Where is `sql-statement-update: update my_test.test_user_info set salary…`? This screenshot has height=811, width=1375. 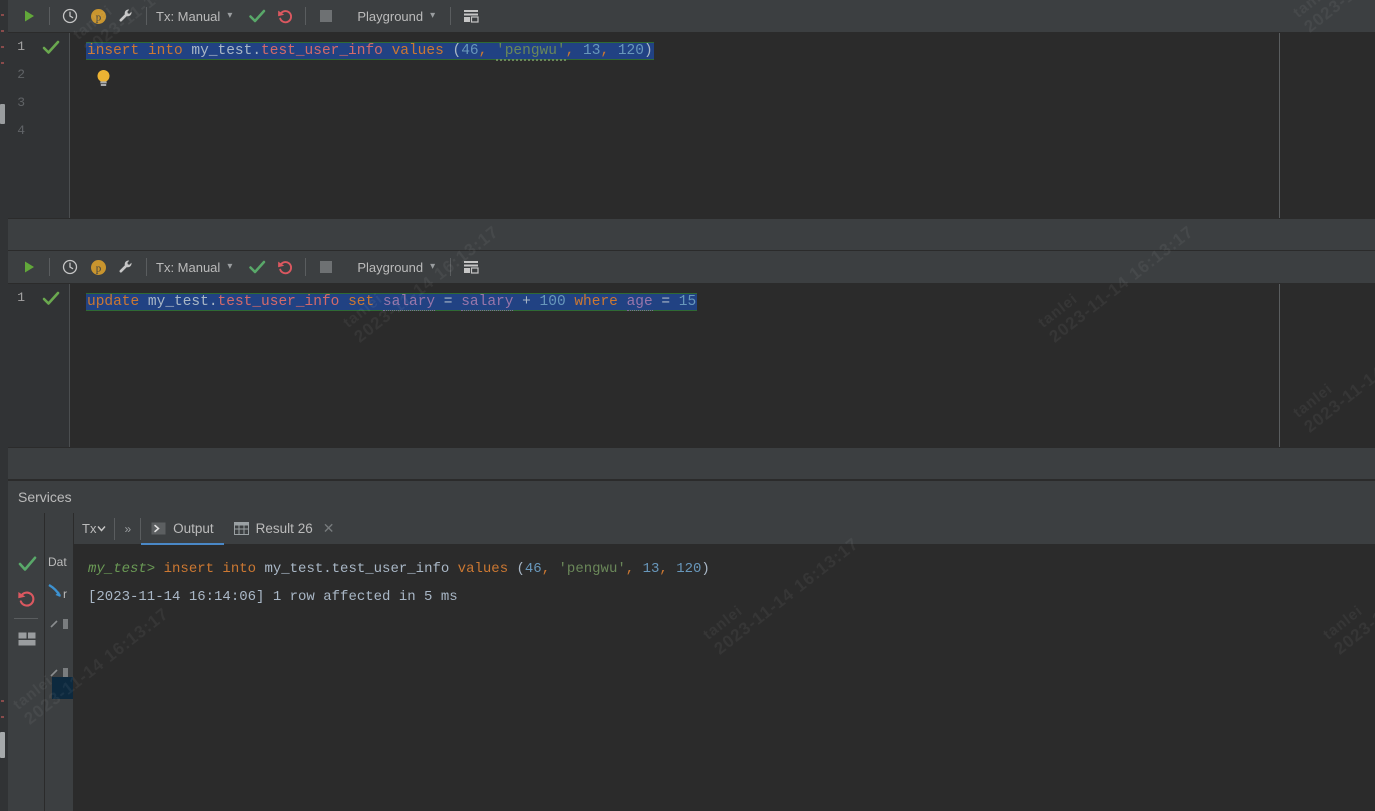
sql-statement-update: update my_test.test_user_info set salary… is located at coordinates (392, 302).